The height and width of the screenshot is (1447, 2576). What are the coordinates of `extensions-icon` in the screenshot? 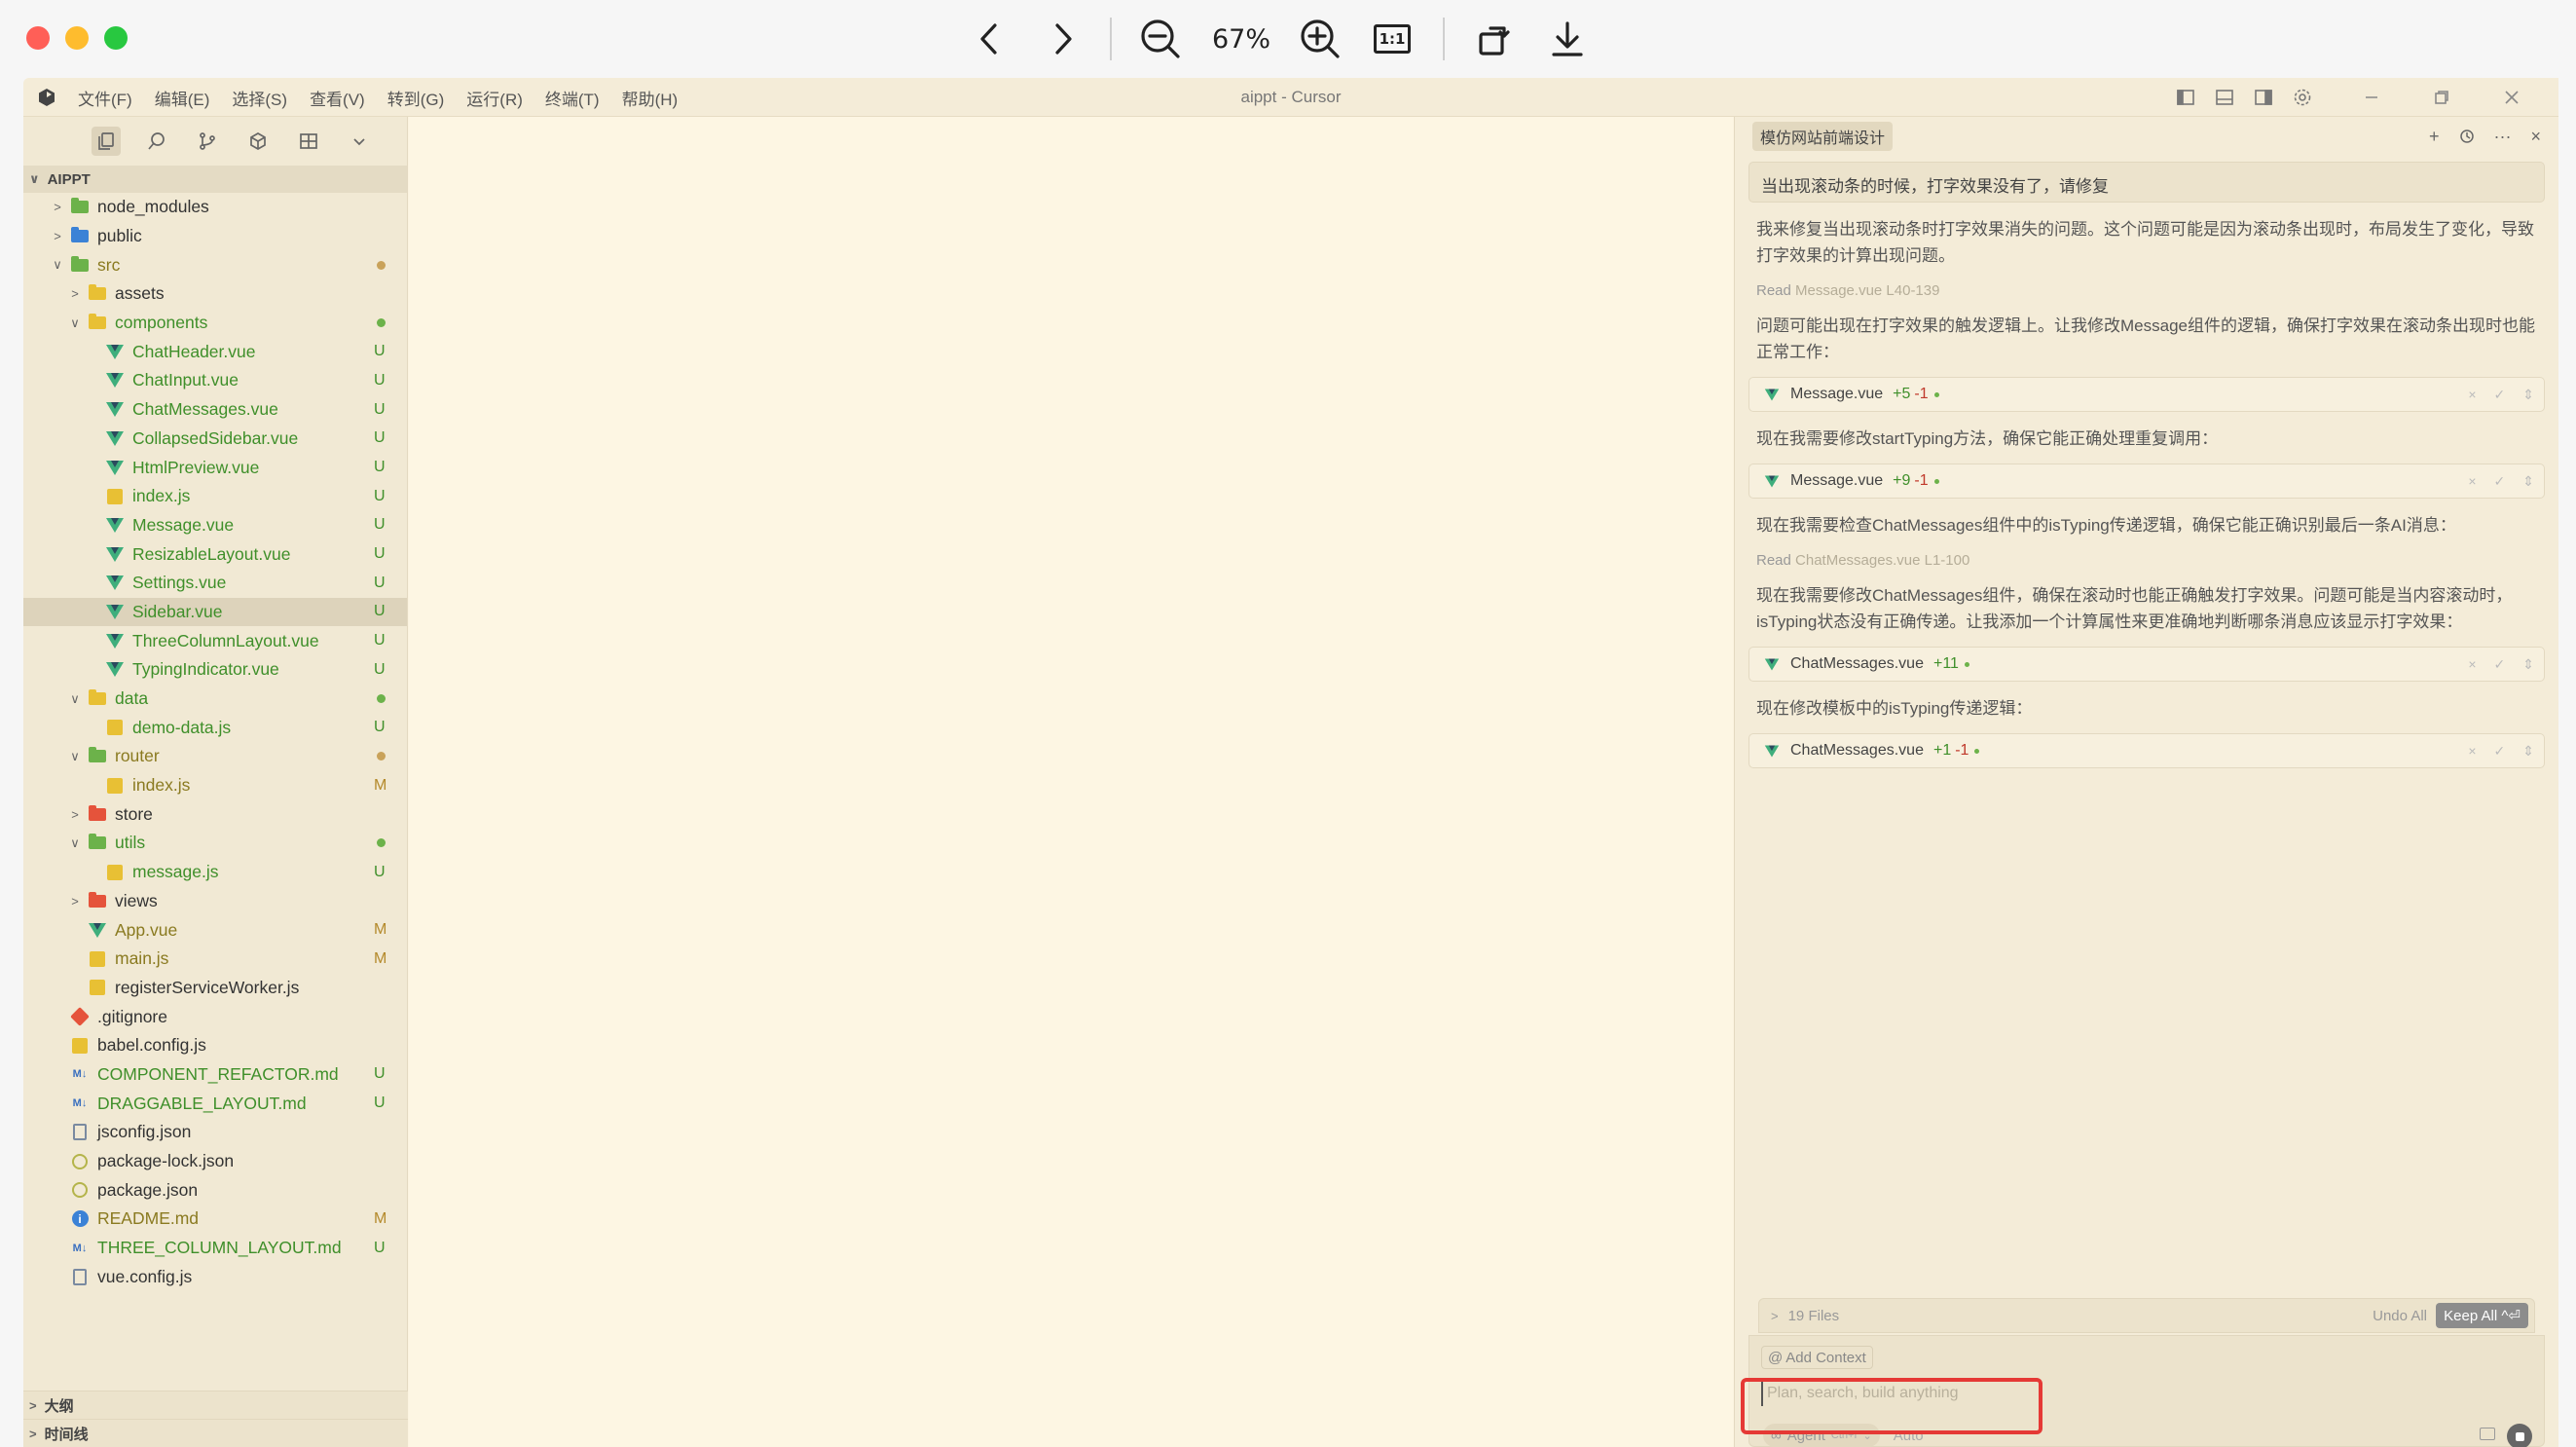 It's located at (258, 141).